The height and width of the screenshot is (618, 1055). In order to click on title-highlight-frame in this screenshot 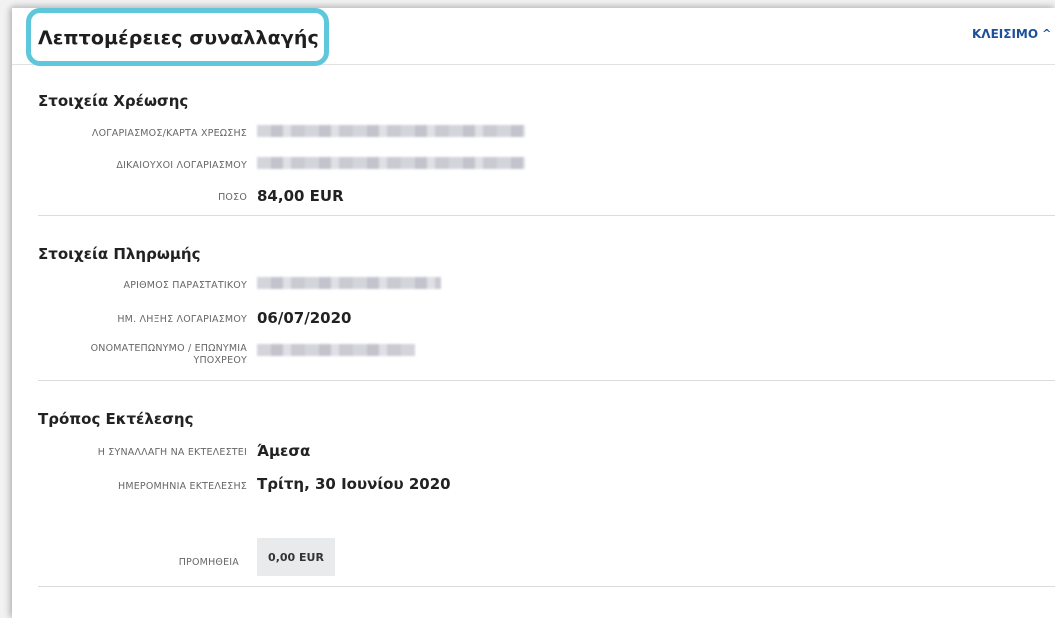, I will do `click(177, 37)`.